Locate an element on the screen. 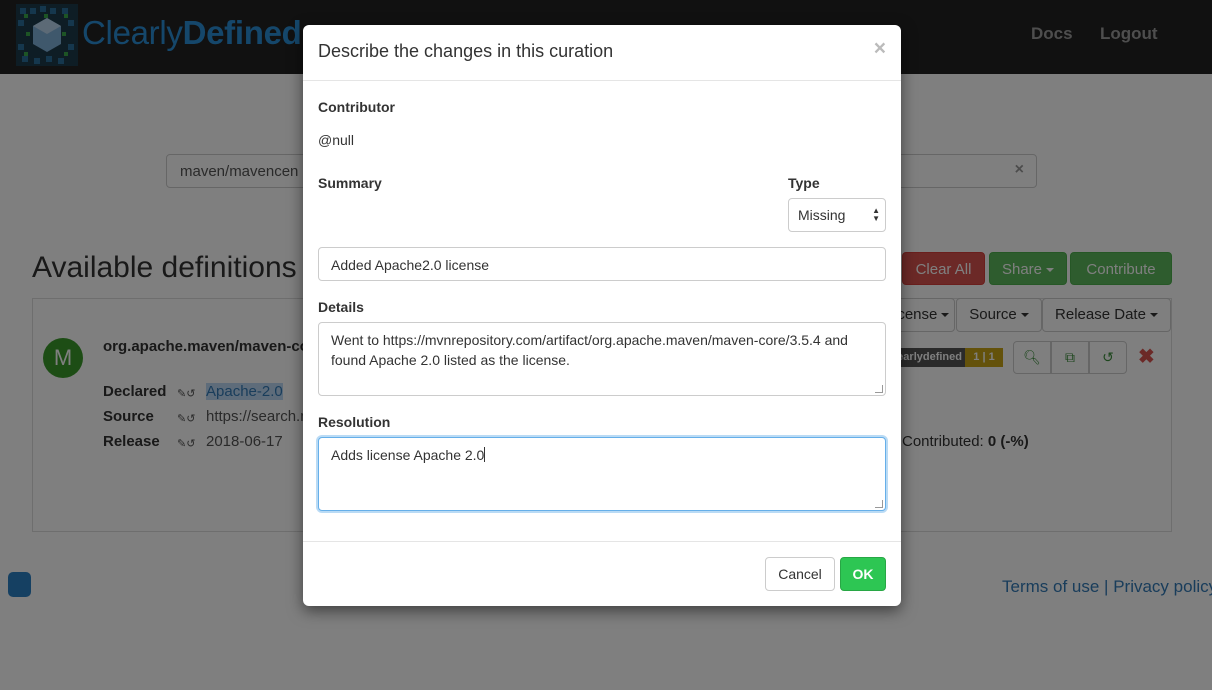 This screenshot has height=690, width=1212. cancel-button: Cancel is located at coordinates (800, 574).